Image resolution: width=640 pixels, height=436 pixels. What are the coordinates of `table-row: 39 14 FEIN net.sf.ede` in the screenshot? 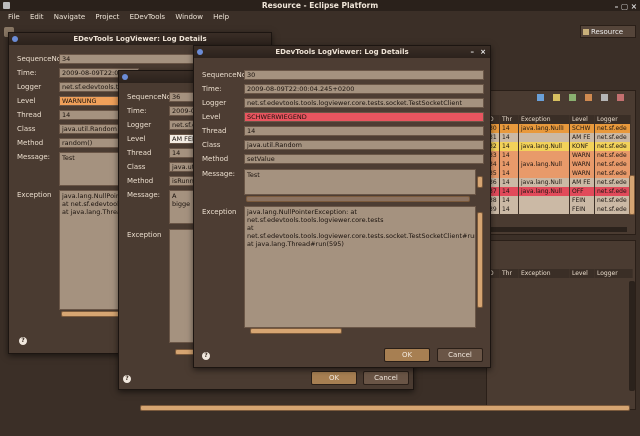 It's located at (559, 209).